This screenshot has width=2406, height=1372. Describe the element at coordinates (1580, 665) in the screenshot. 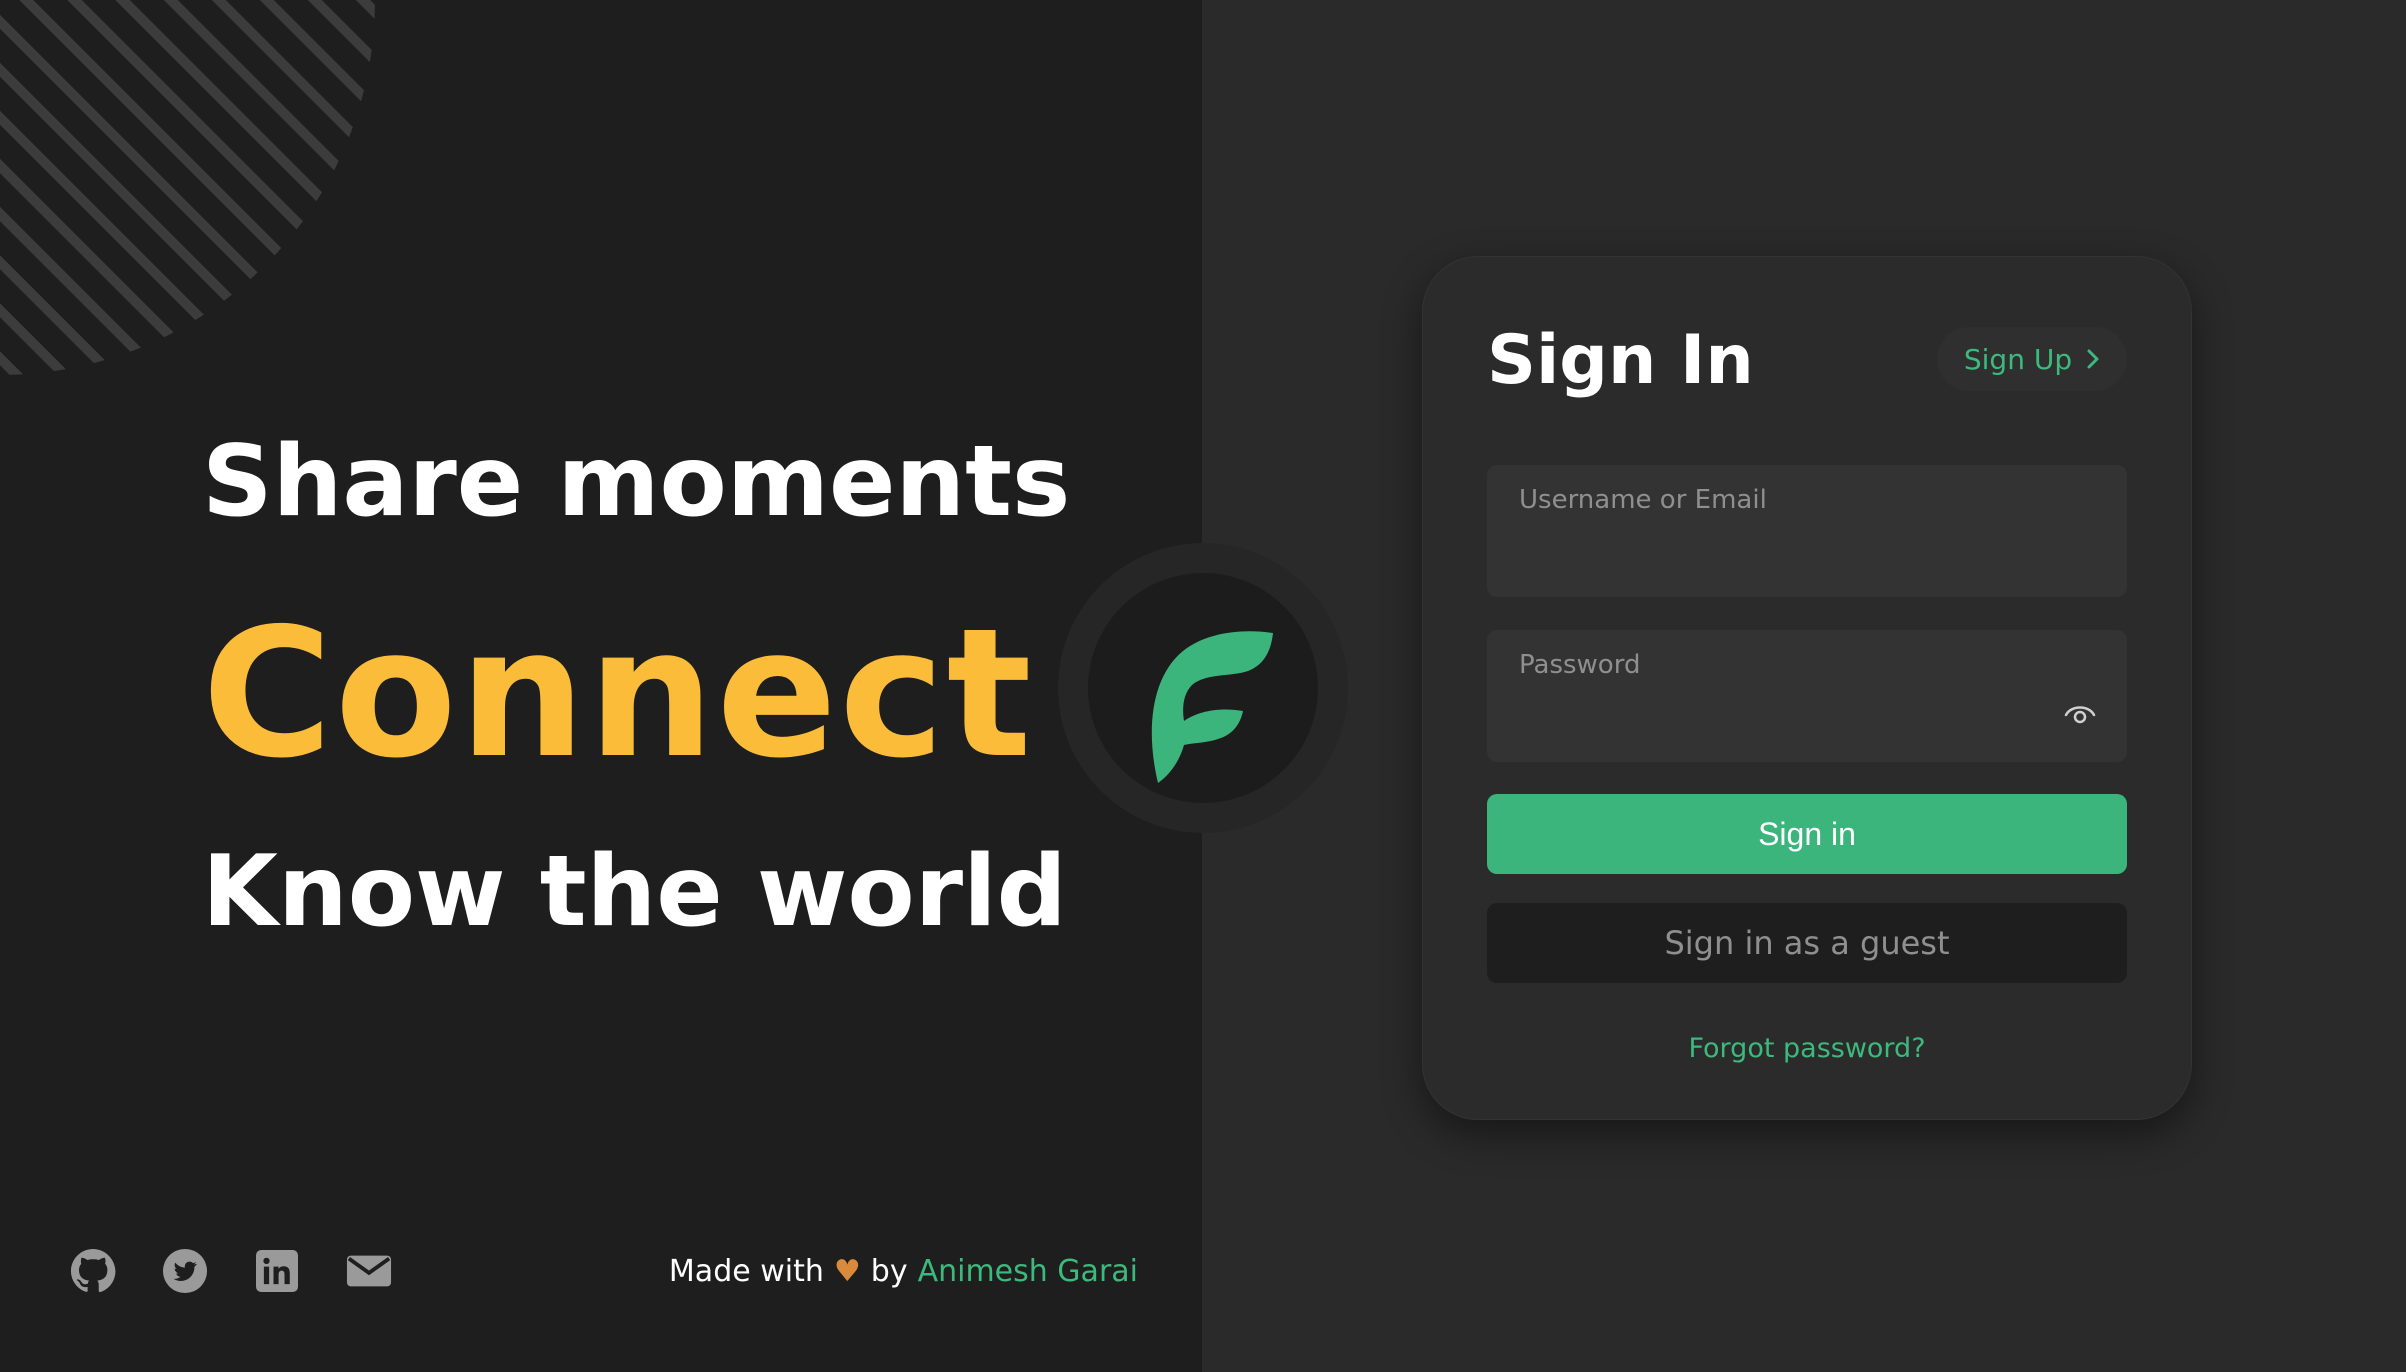

I see `password-label: Password` at that location.